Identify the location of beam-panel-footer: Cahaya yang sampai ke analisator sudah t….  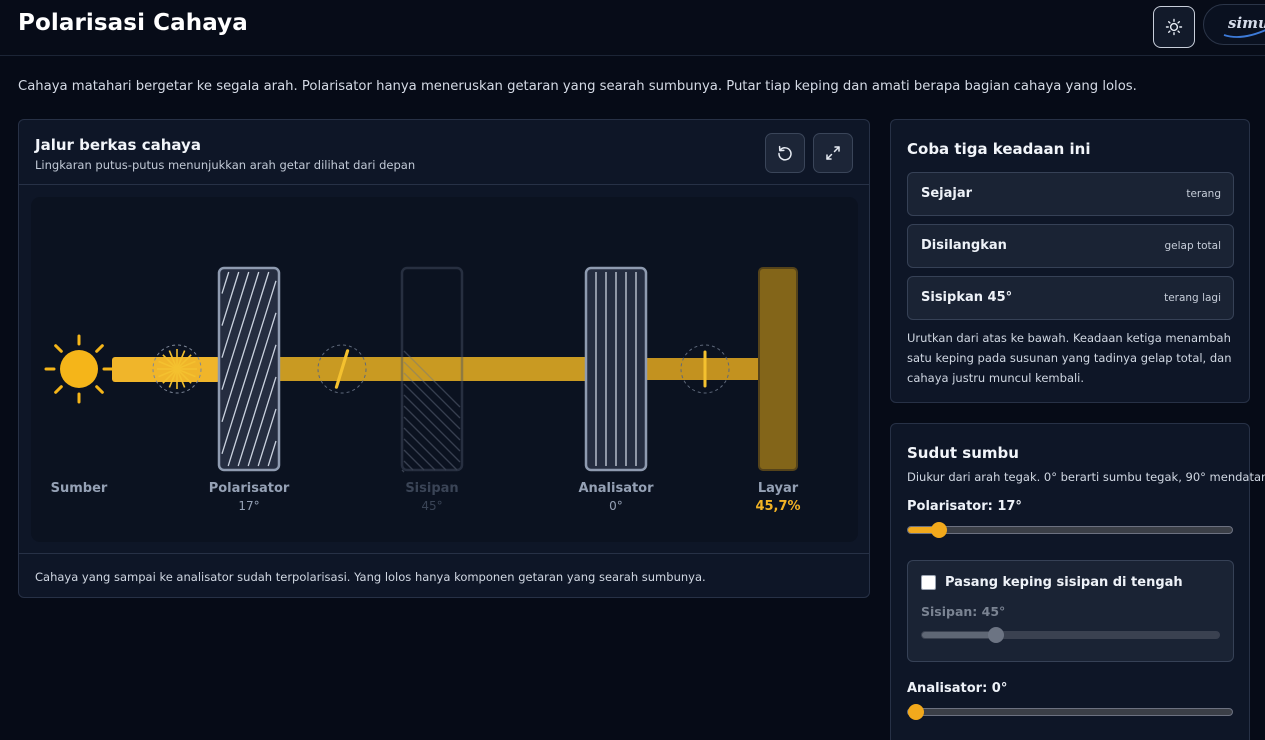
(444, 575).